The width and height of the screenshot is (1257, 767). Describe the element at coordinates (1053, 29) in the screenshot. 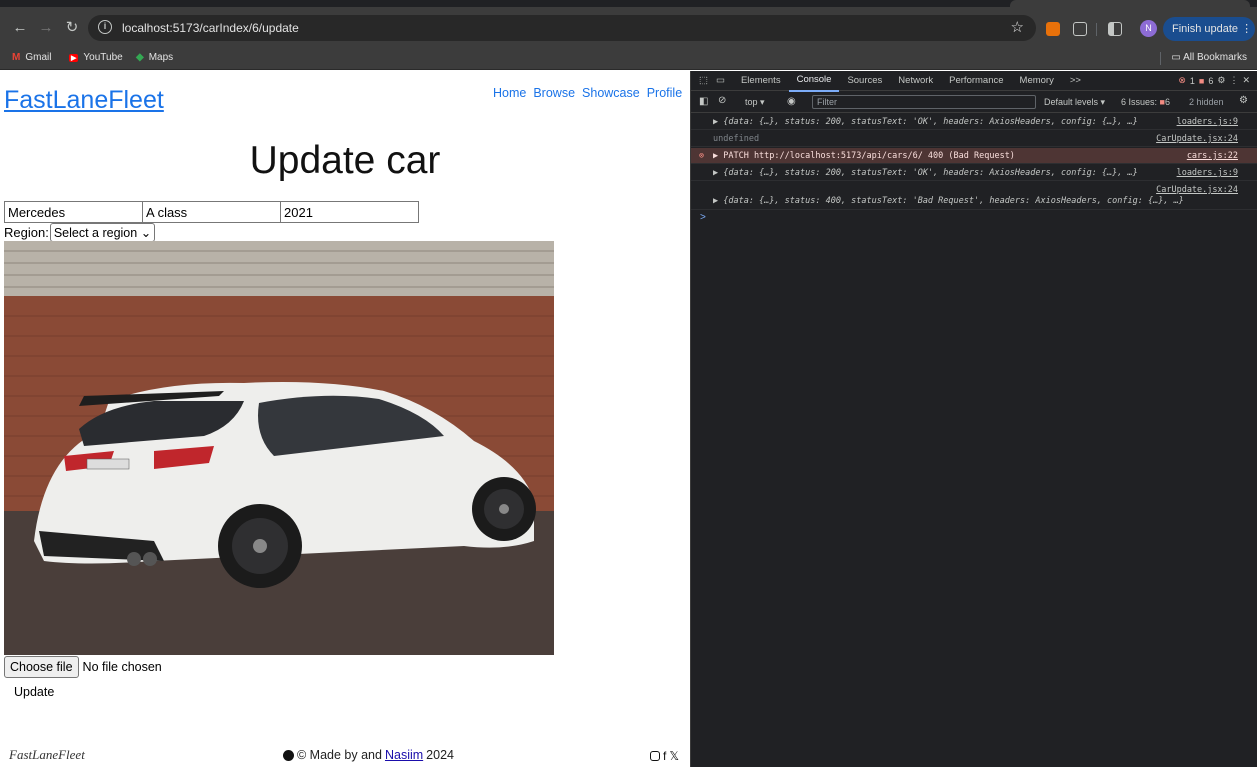

I see `js-extension-icon` at that location.